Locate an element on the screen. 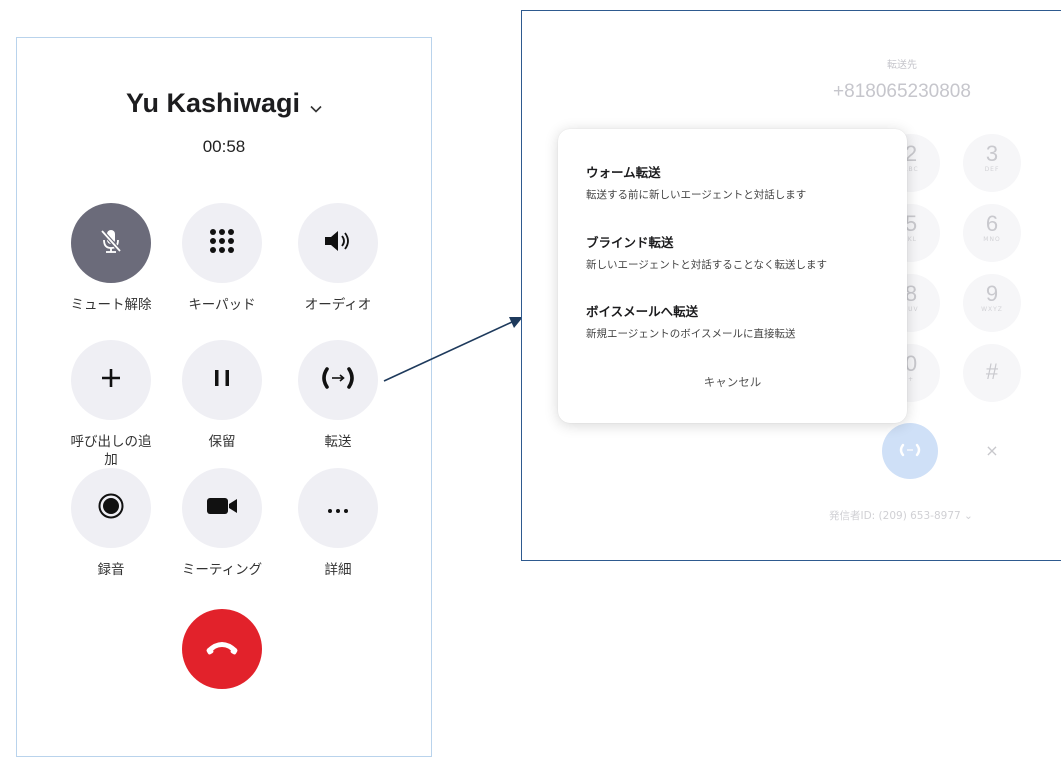  blind-transfer-option: ブラインド転送 新しいエージェントと対話することなく転送します is located at coordinates (736, 252).